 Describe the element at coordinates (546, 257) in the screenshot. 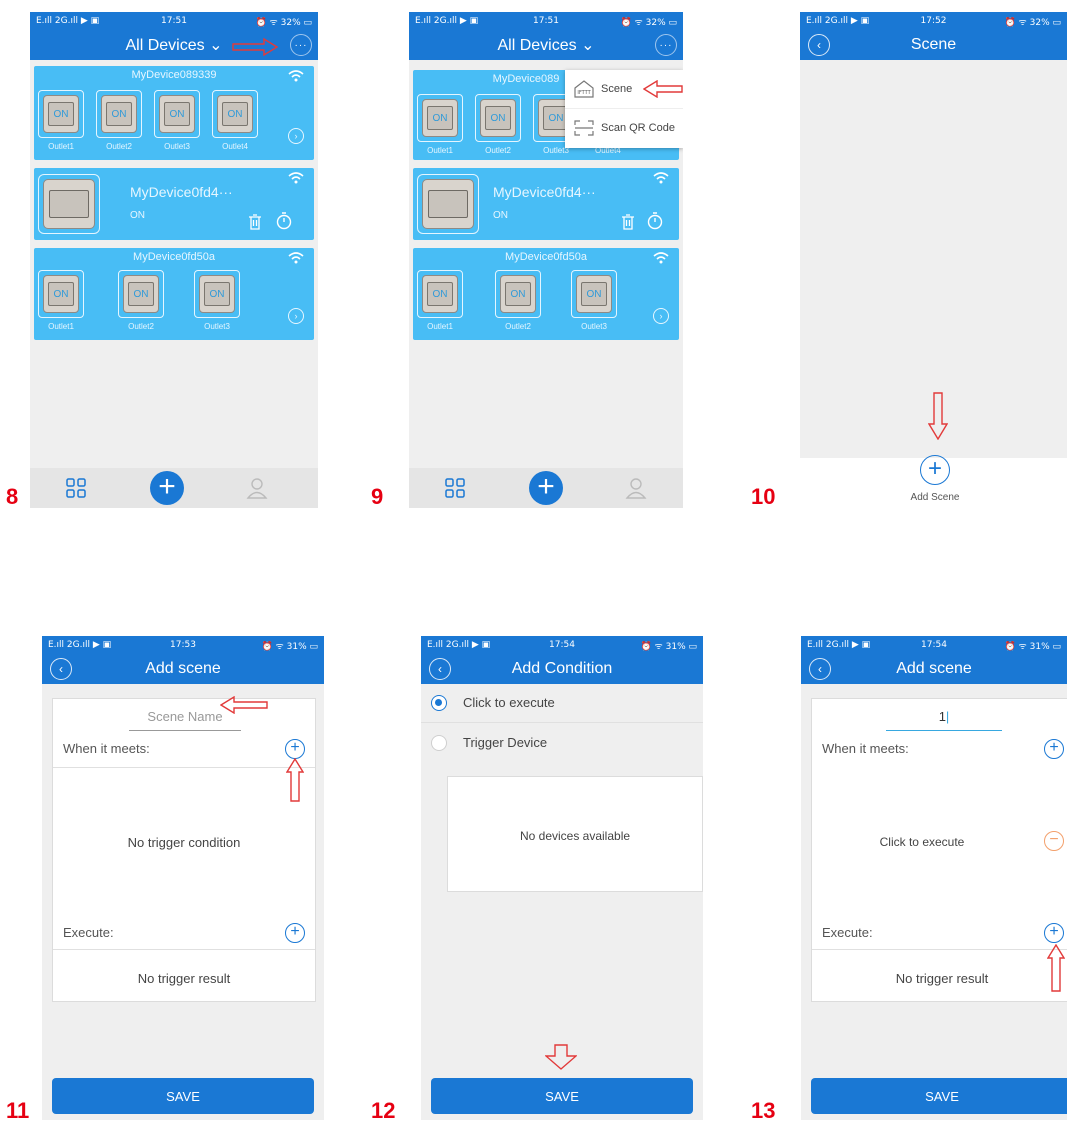

I see `device-name: MyDevice0fd50a` at that location.